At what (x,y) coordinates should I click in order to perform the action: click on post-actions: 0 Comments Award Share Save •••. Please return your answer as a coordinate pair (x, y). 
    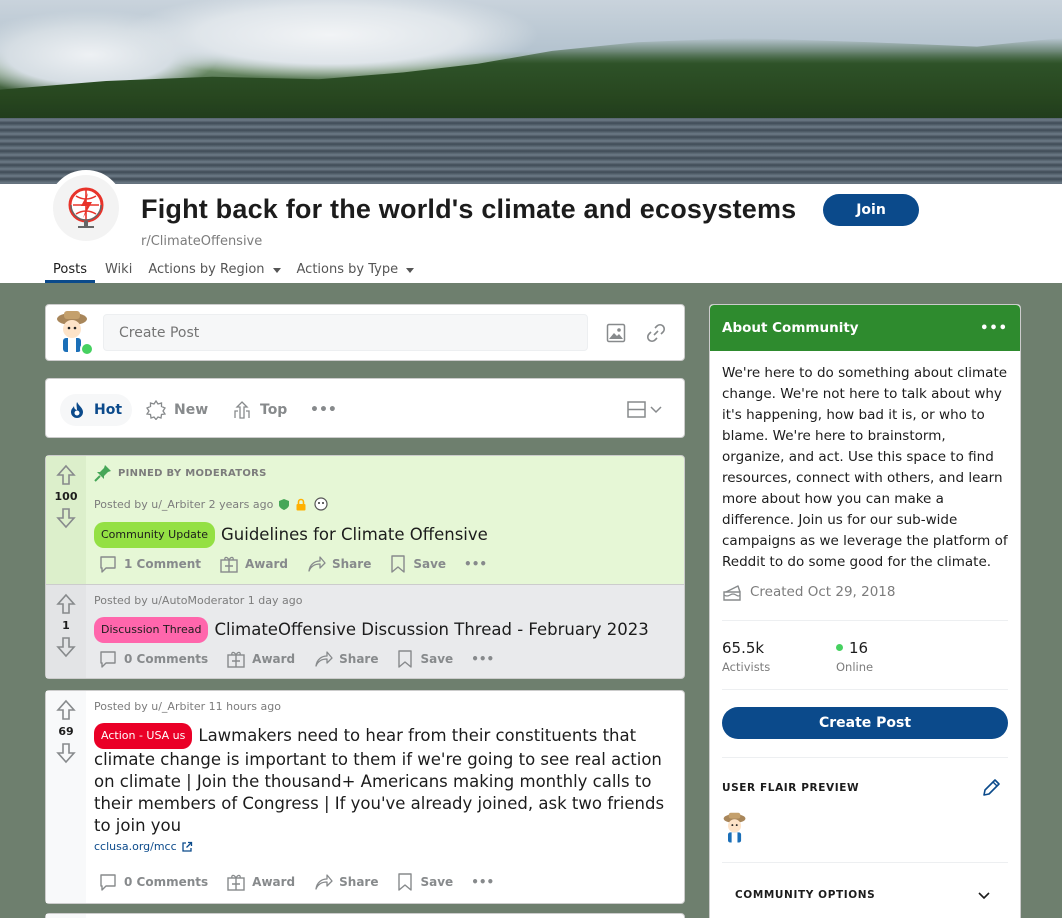
    Looking at the image, I should click on (305, 659).